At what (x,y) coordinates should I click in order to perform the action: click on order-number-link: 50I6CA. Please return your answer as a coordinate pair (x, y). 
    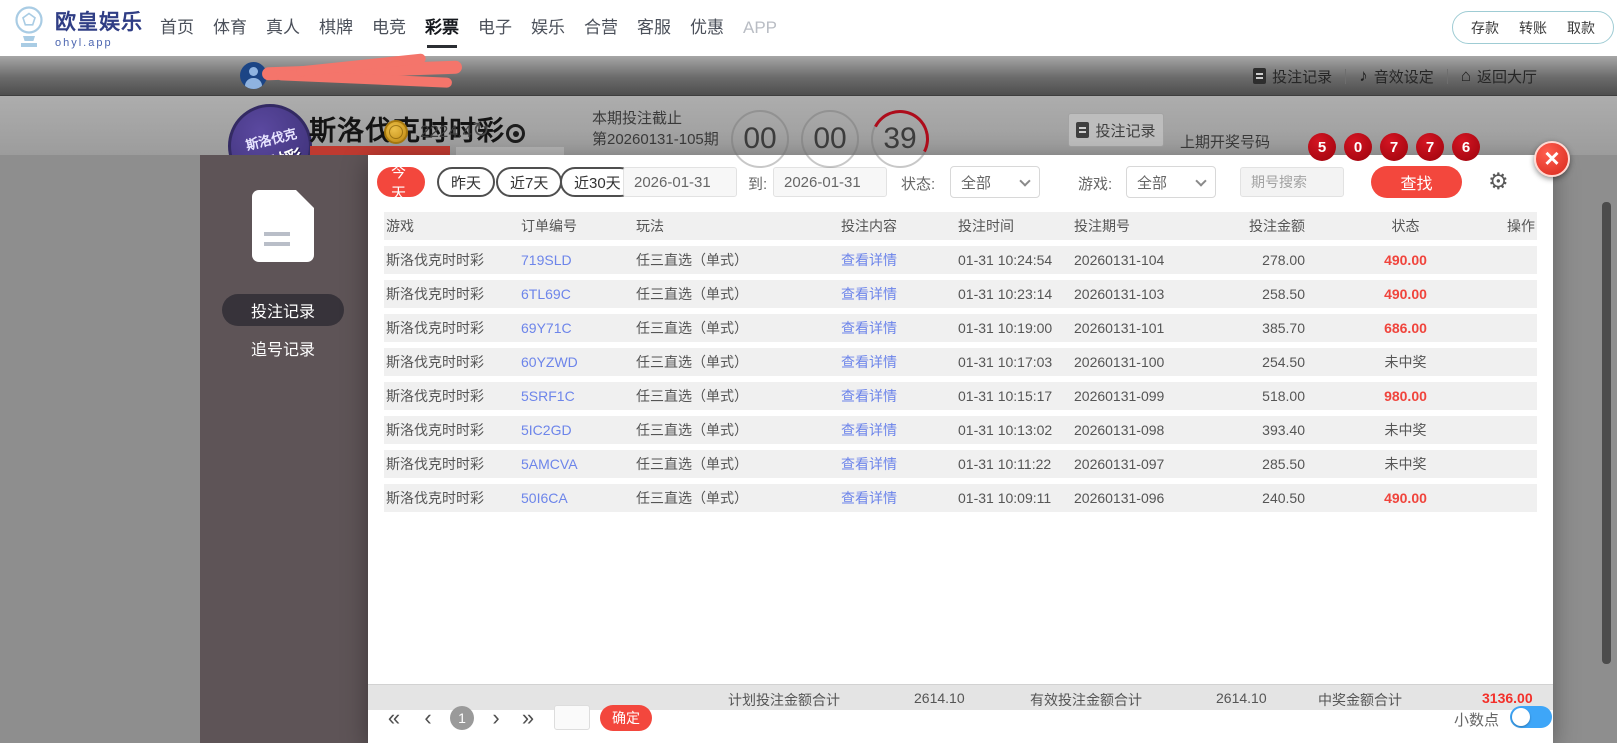
    Looking at the image, I should click on (544, 498).